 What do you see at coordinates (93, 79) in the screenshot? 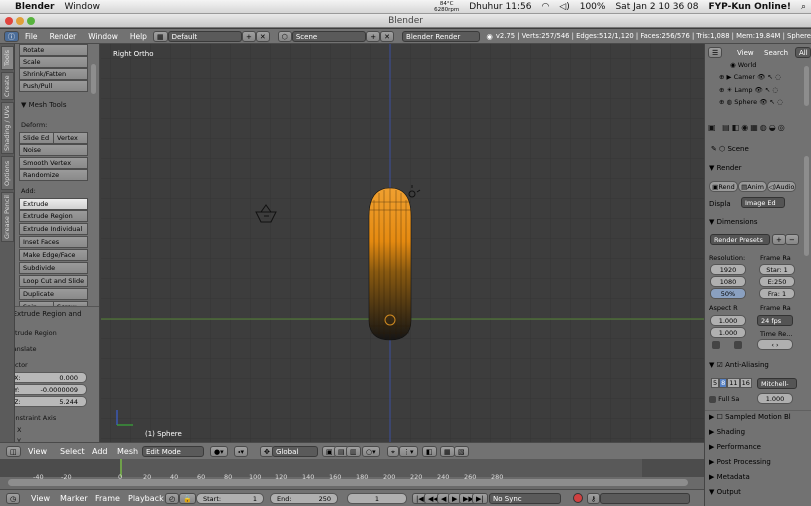
I see `tools-scrollbar` at bounding box center [93, 79].